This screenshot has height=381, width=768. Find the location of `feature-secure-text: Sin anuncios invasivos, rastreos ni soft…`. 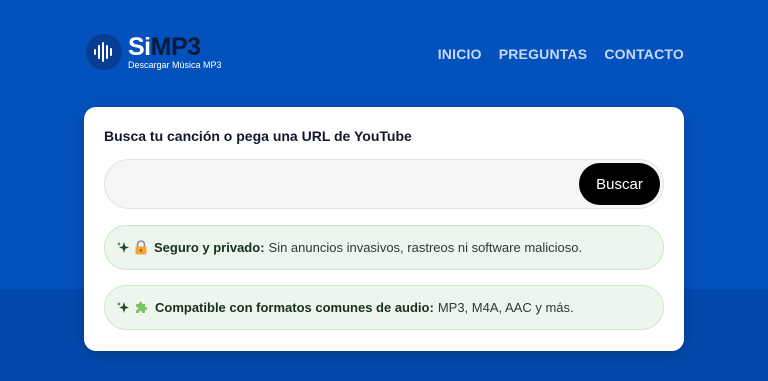

feature-secure-text: Sin anuncios invasivos, rastreos ni soft… is located at coordinates (425, 247).